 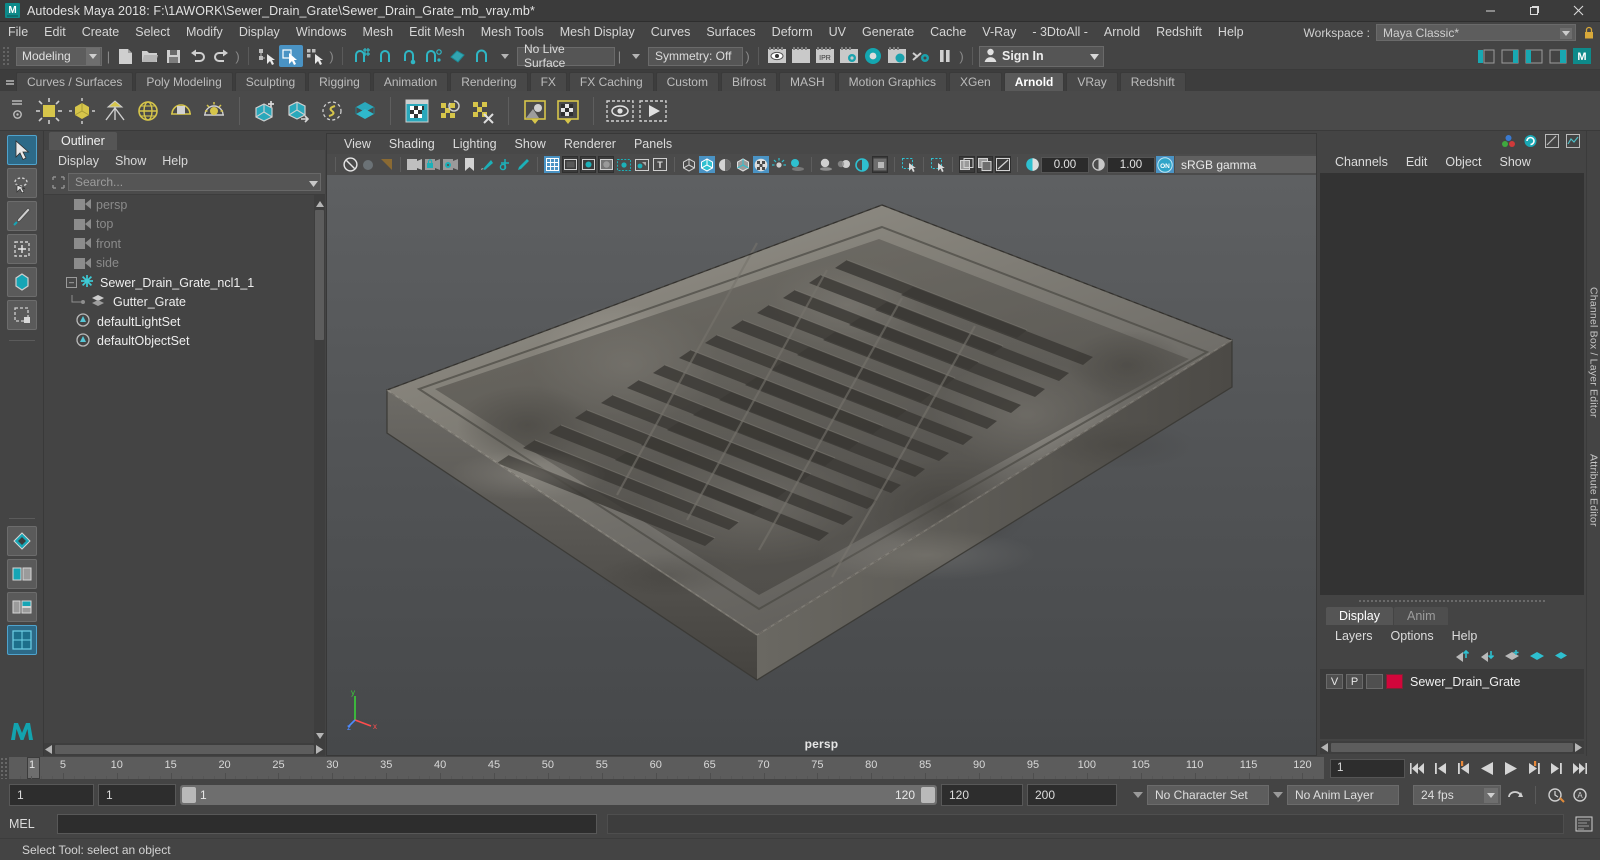 What do you see at coordinates (921, 56) in the screenshot?
I see `render-setup-icon` at bounding box center [921, 56].